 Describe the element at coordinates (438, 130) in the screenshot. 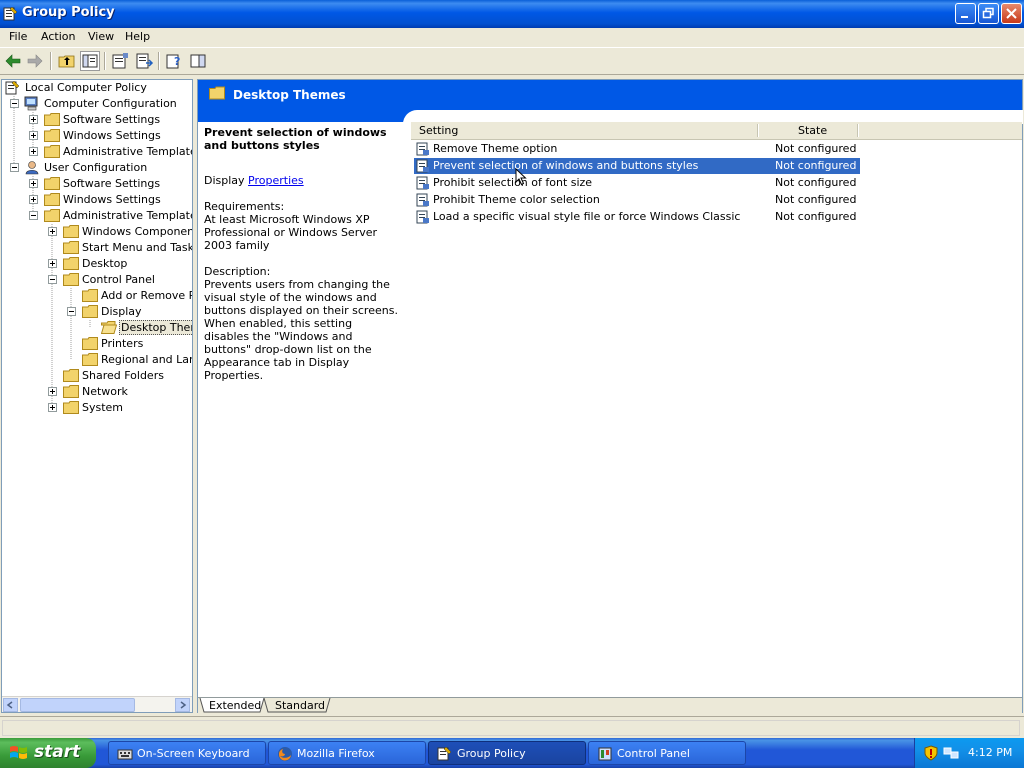

I see `column-header-setting: Setting` at that location.